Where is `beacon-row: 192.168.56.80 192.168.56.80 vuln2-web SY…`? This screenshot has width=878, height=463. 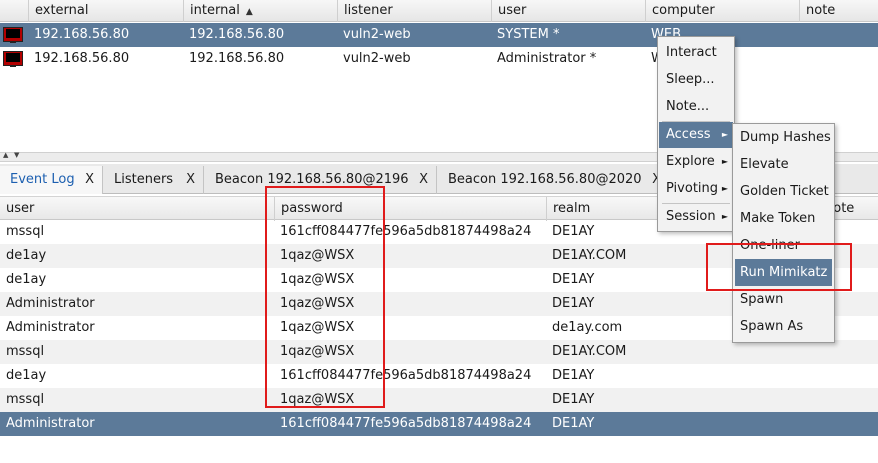
beacon-row: 192.168.56.80 192.168.56.80 vuln2-web SY… is located at coordinates (439, 35).